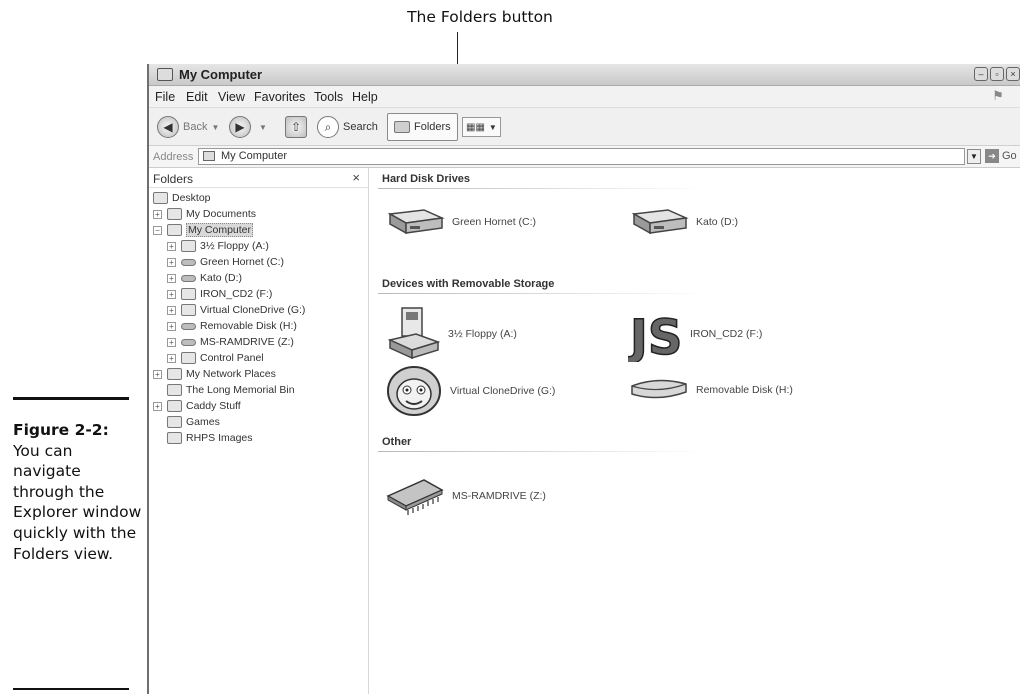 This screenshot has height=694, width=1020. What do you see at coordinates (240, 390) in the screenshot?
I see `tree-item-label: The Long Memorial Bin` at bounding box center [240, 390].